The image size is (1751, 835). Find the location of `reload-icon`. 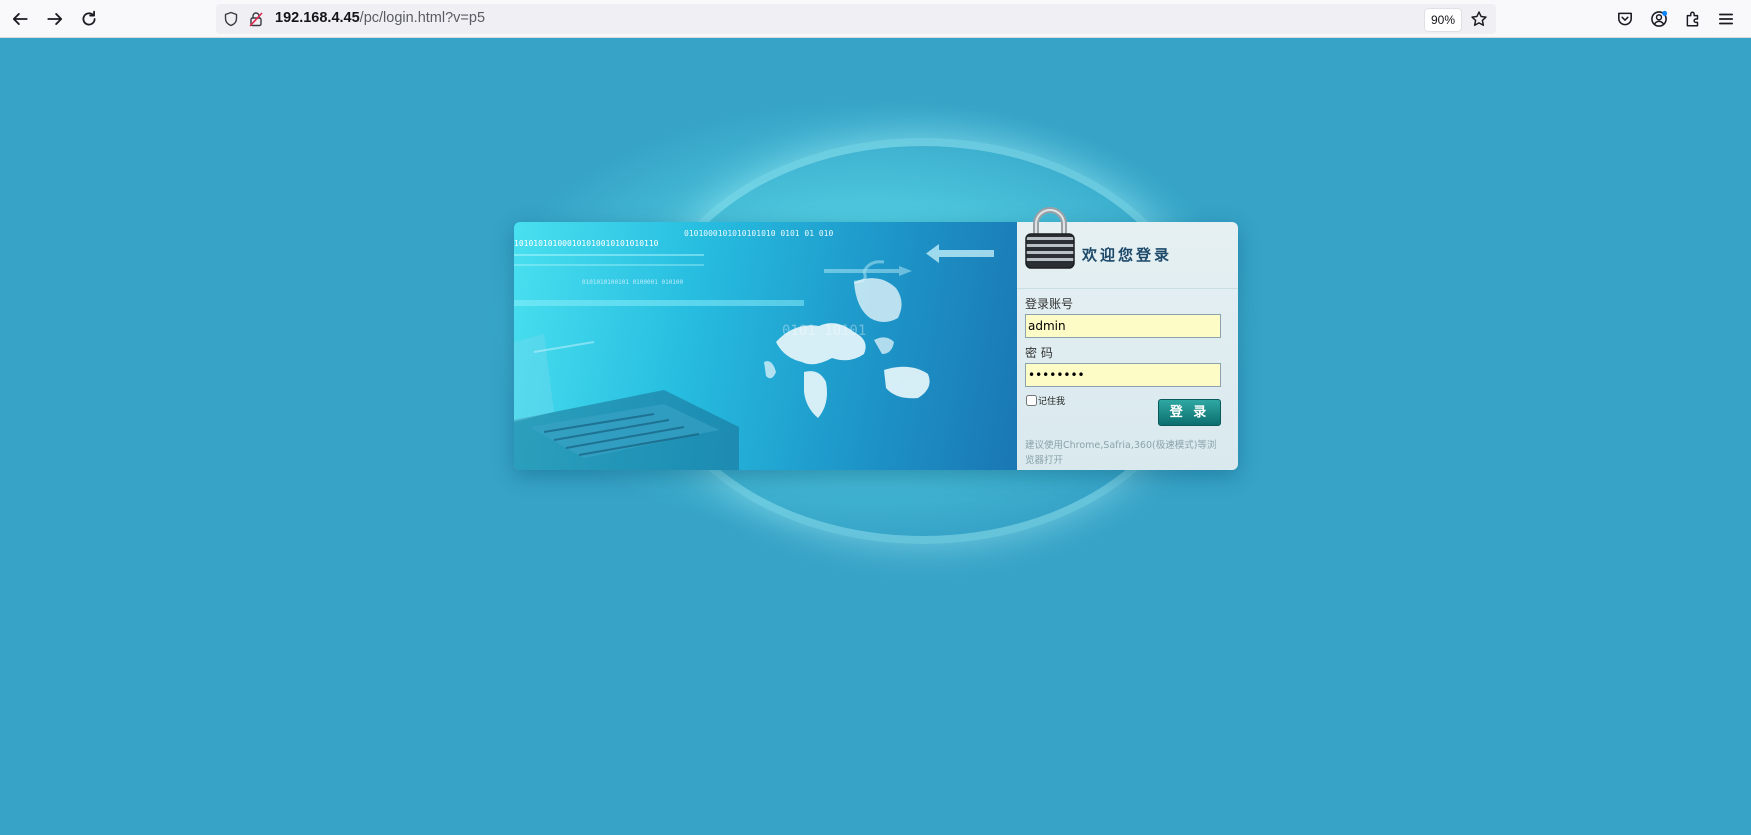

reload-icon is located at coordinates (89, 18).